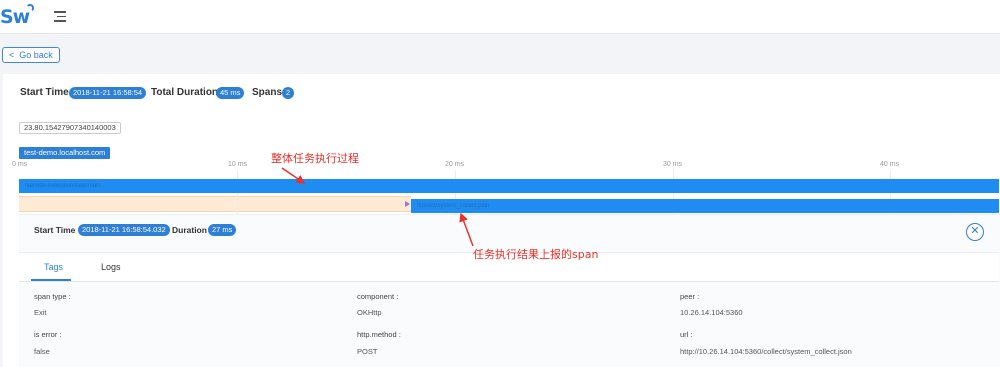  I want to click on span-type-value: Exit, so click(40, 312).